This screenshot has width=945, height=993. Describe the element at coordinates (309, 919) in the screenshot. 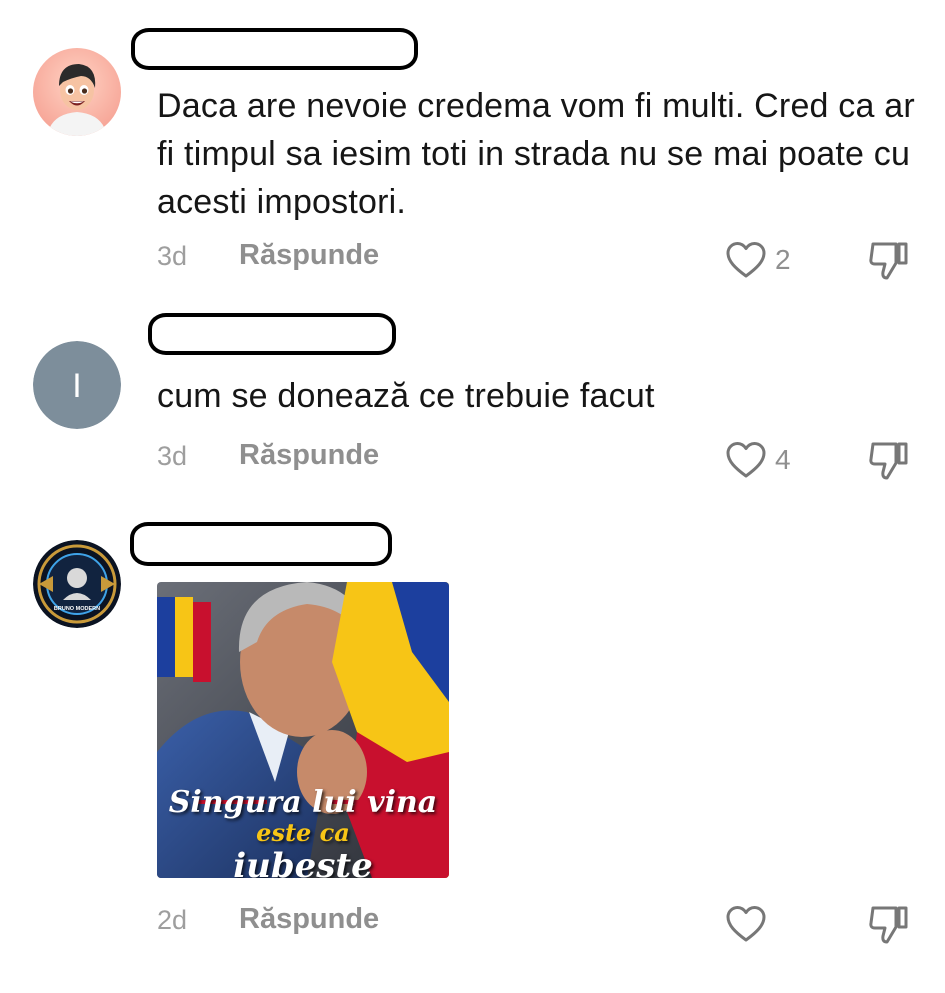

I see `reply-button: Răspunde` at that location.